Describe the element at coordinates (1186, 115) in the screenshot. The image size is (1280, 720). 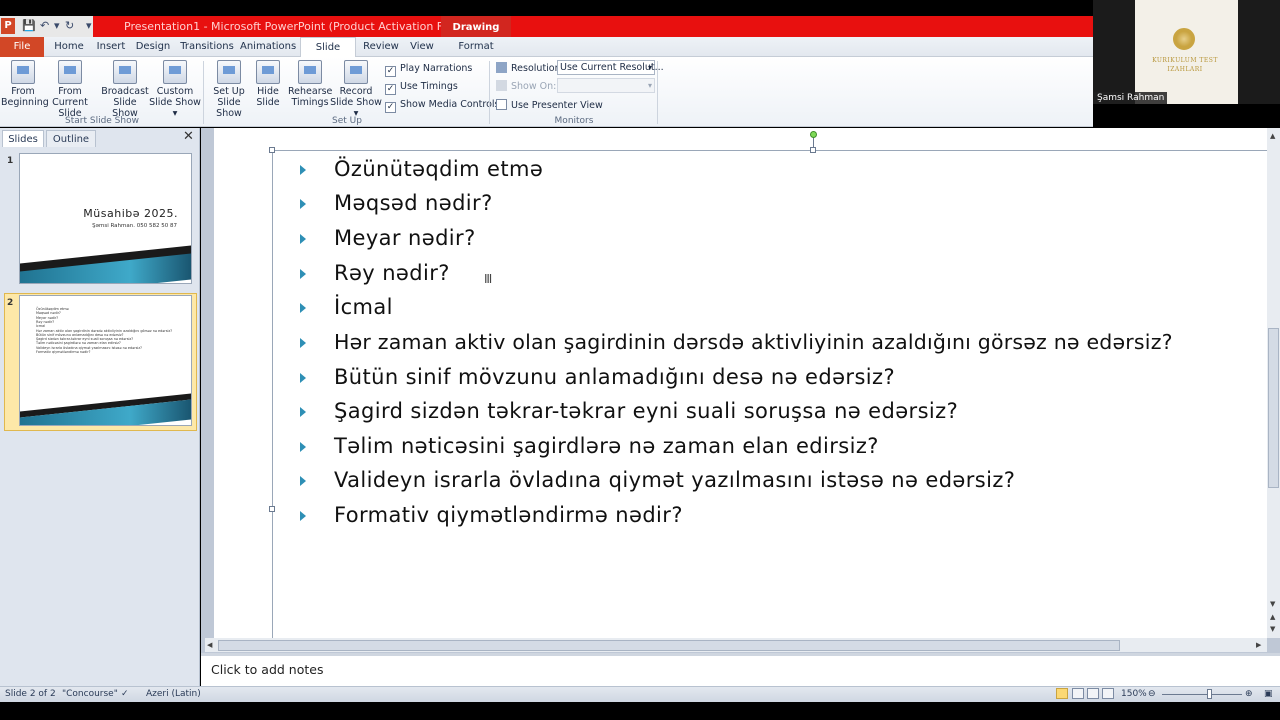
I see `overlay-background` at that location.